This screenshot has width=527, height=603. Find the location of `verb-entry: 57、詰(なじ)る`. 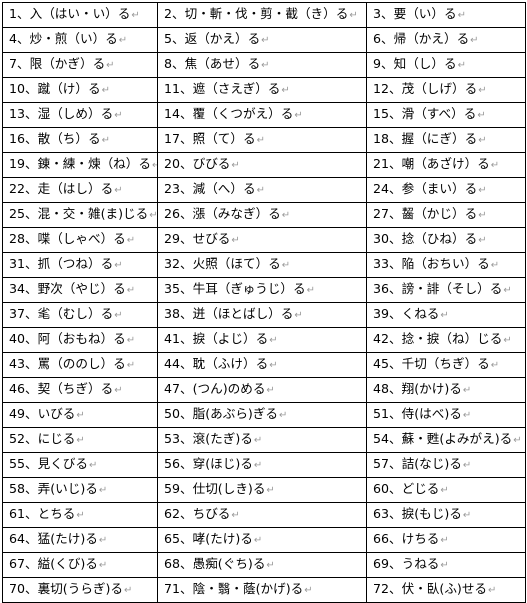

verb-entry: 57、詰(なじ)る is located at coordinates (417, 463).